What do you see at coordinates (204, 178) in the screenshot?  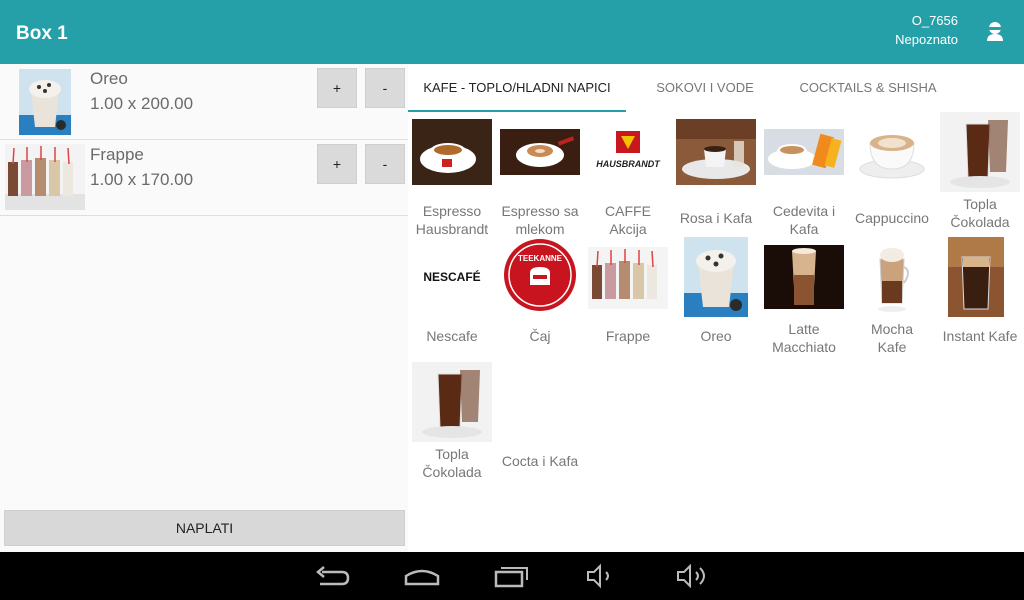 I see `cart-item-frappe: Frappe 1.00 x 170.00 + -` at bounding box center [204, 178].